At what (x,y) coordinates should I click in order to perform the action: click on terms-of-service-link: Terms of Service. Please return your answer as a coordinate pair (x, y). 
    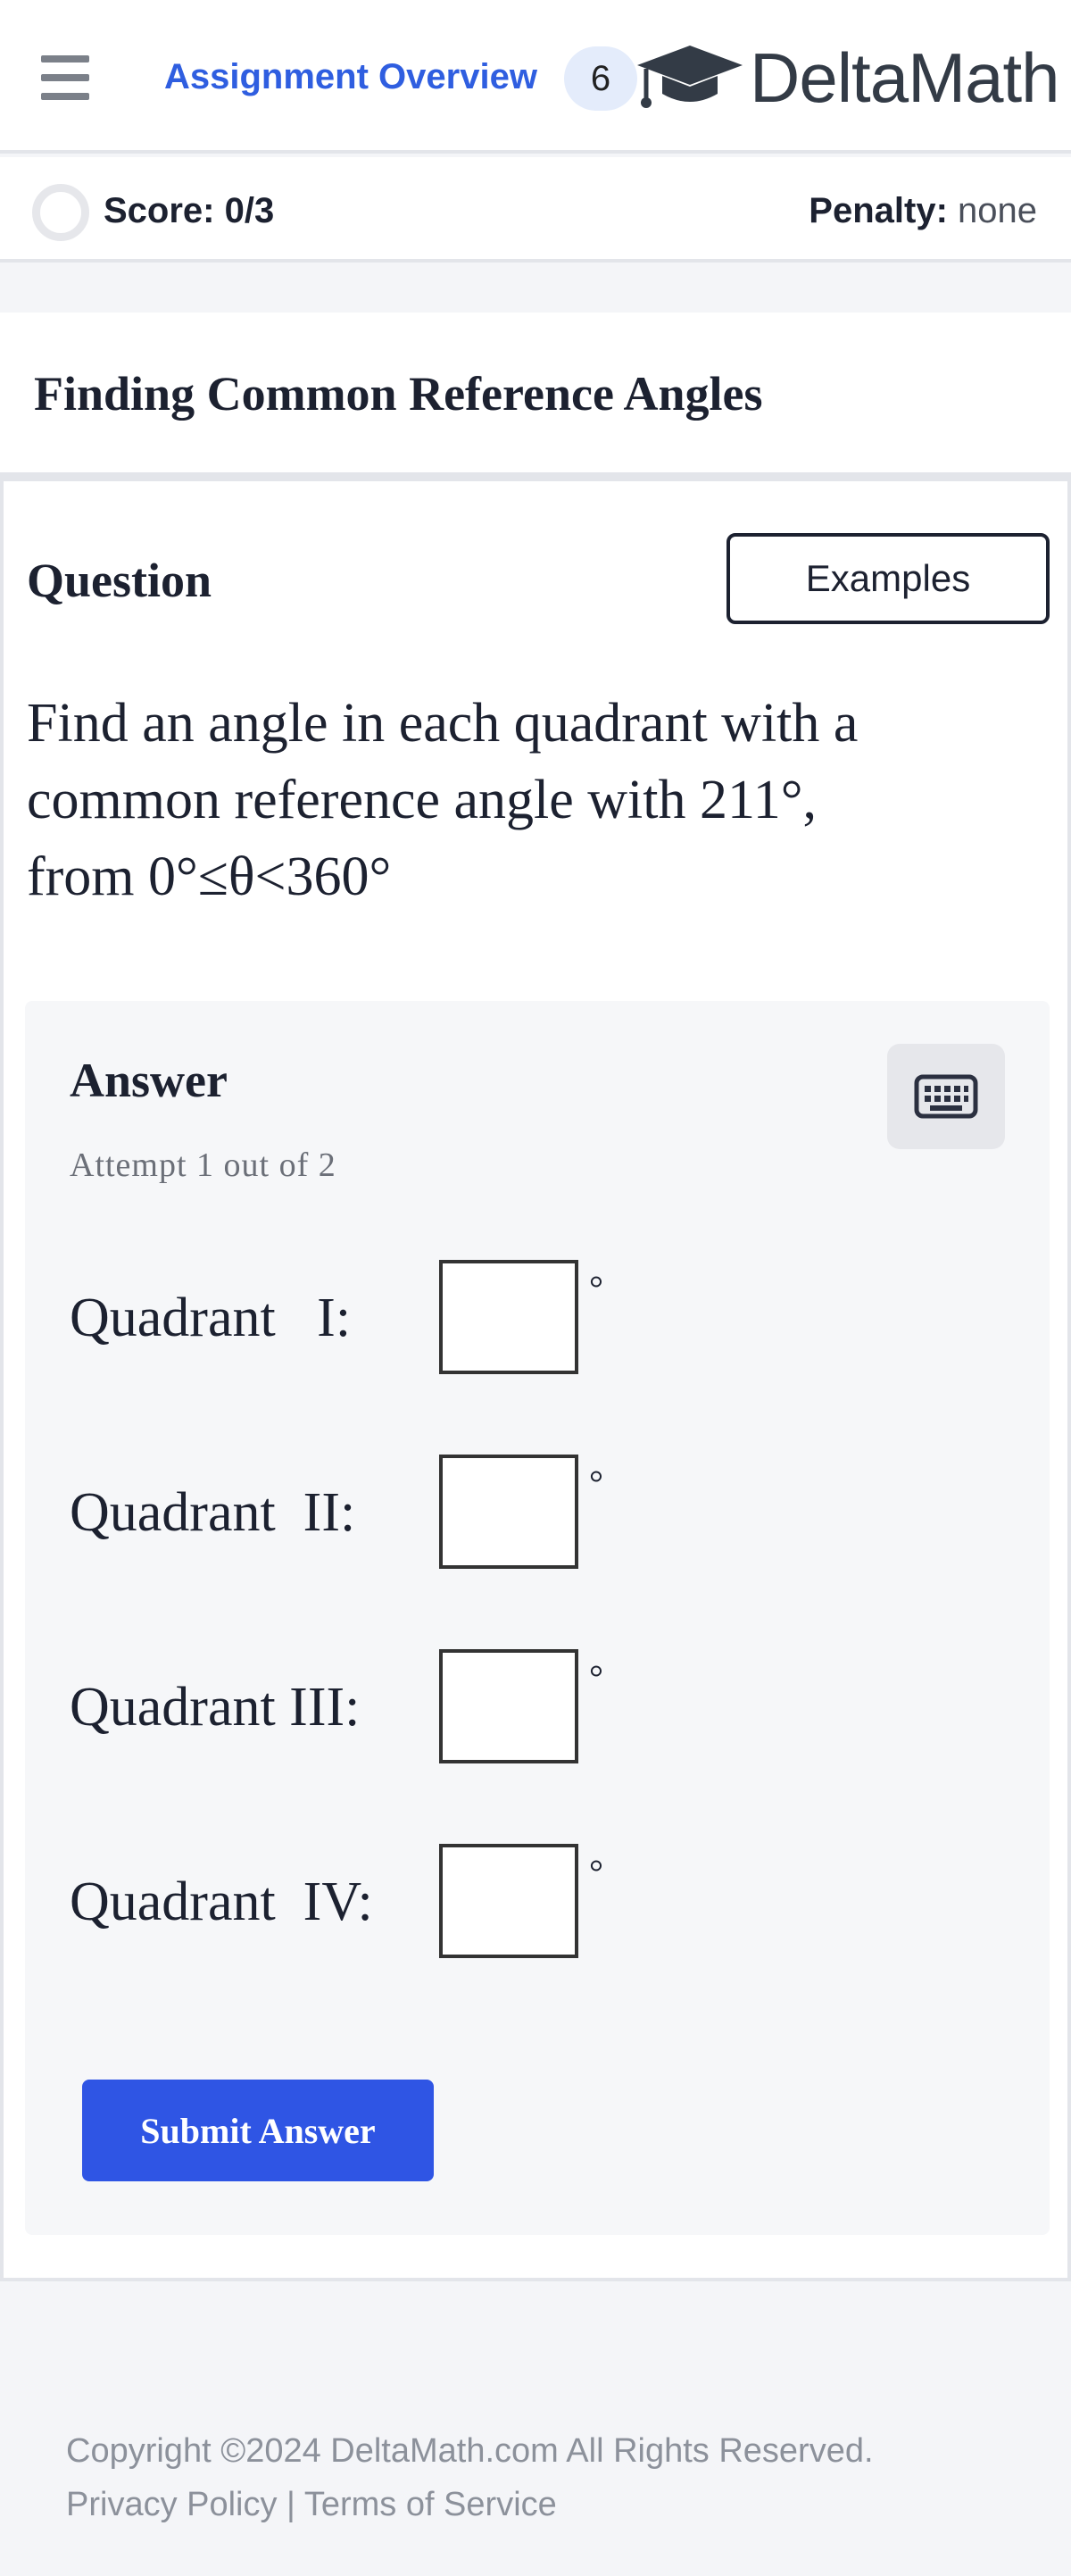
    Looking at the image, I should click on (430, 2504).